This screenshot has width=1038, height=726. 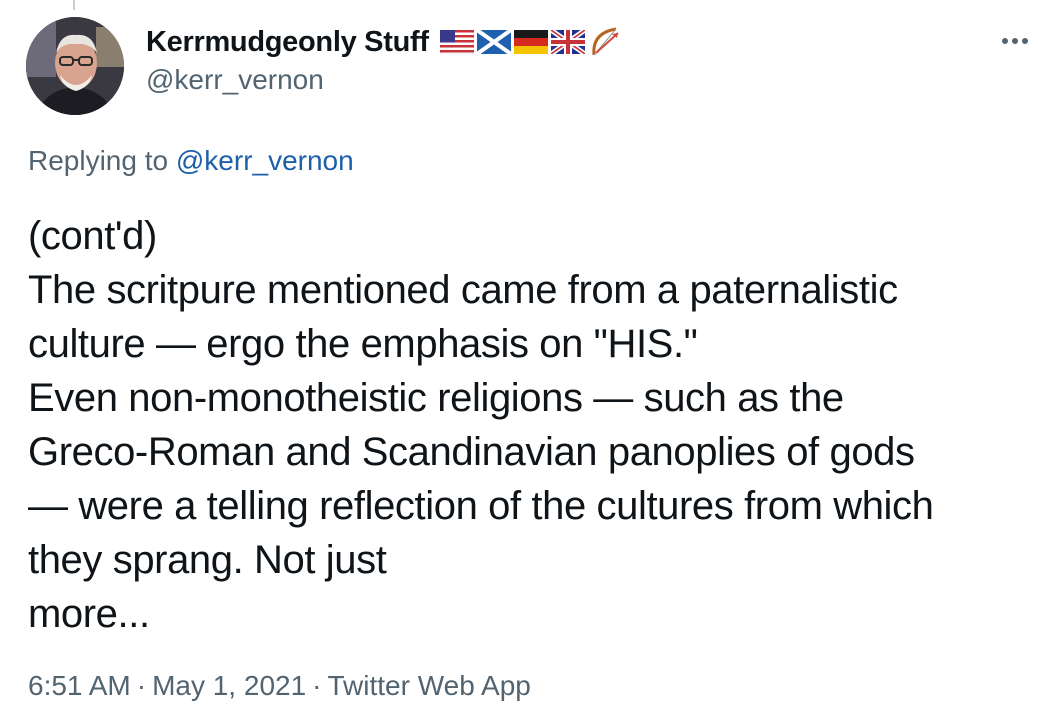 I want to click on replying-to: Replying to @kerr_vernon, so click(x=191, y=161).